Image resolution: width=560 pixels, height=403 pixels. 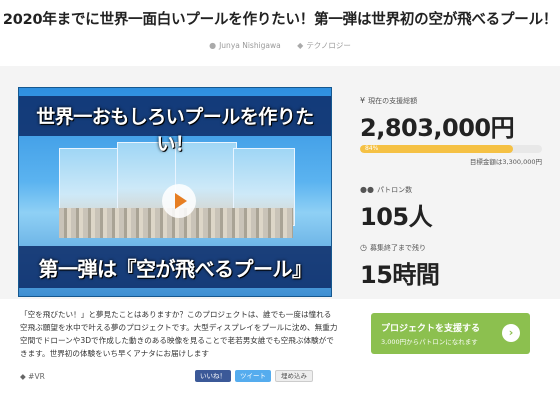 What do you see at coordinates (372, 148) in the screenshot?
I see `progress-label: 84%` at bounding box center [372, 148].